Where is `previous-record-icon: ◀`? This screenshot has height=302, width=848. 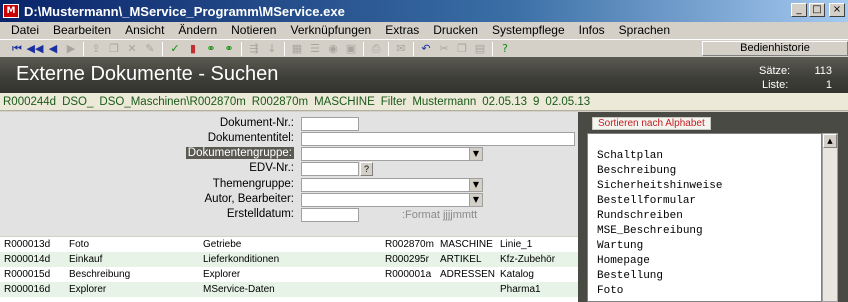
previous-record-icon: ◀ is located at coordinates (53, 49).